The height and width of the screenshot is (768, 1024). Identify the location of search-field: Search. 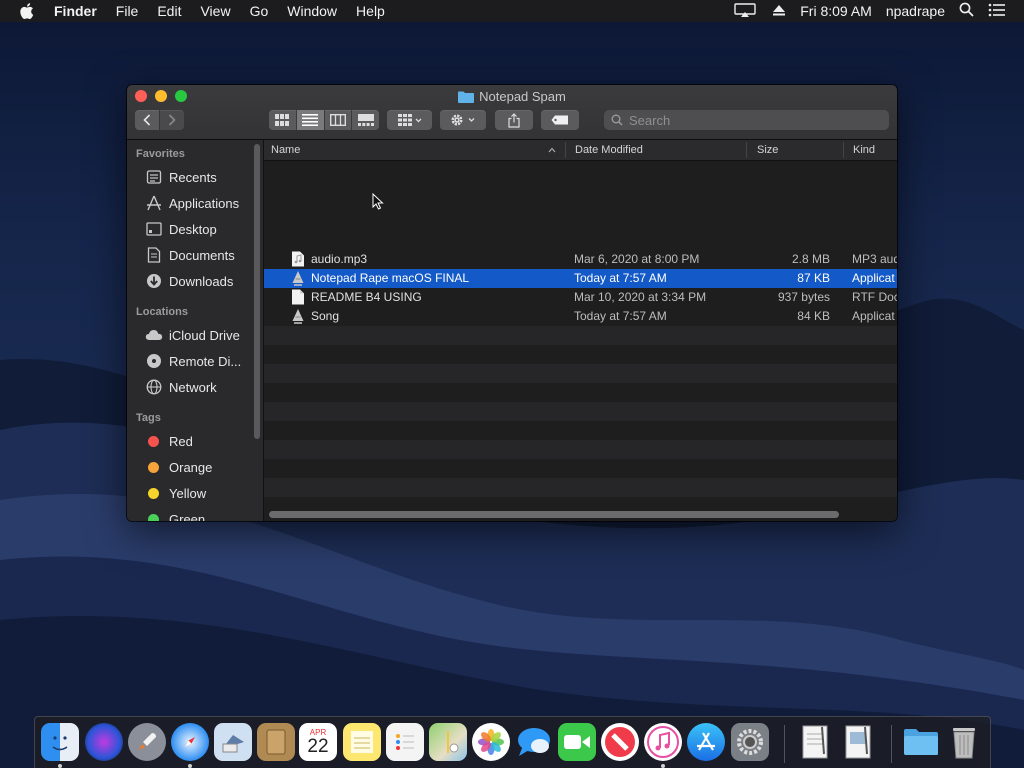
(746, 120).